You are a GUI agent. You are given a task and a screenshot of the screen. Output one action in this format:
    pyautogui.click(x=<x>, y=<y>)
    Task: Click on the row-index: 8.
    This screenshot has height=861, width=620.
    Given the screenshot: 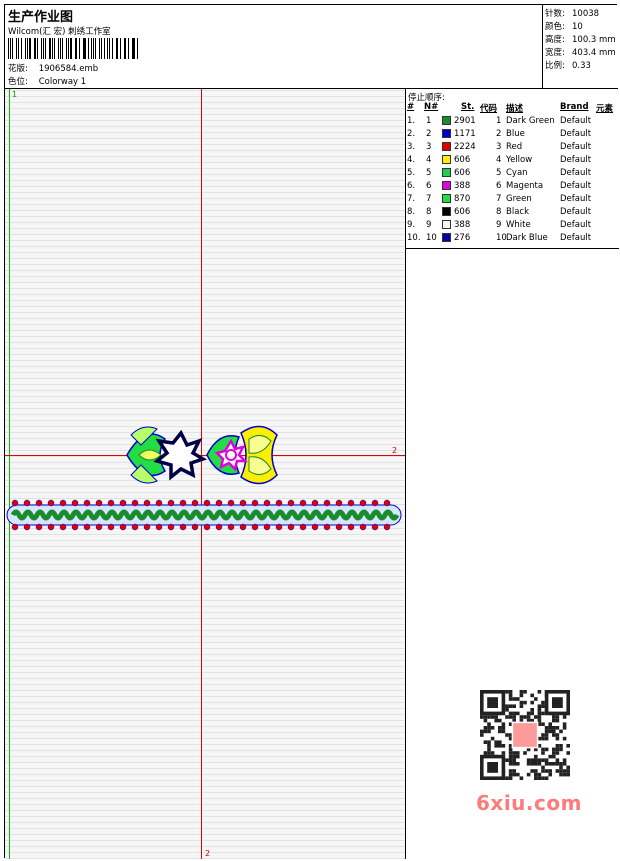 What is the action you would take?
    pyautogui.click(x=411, y=212)
    